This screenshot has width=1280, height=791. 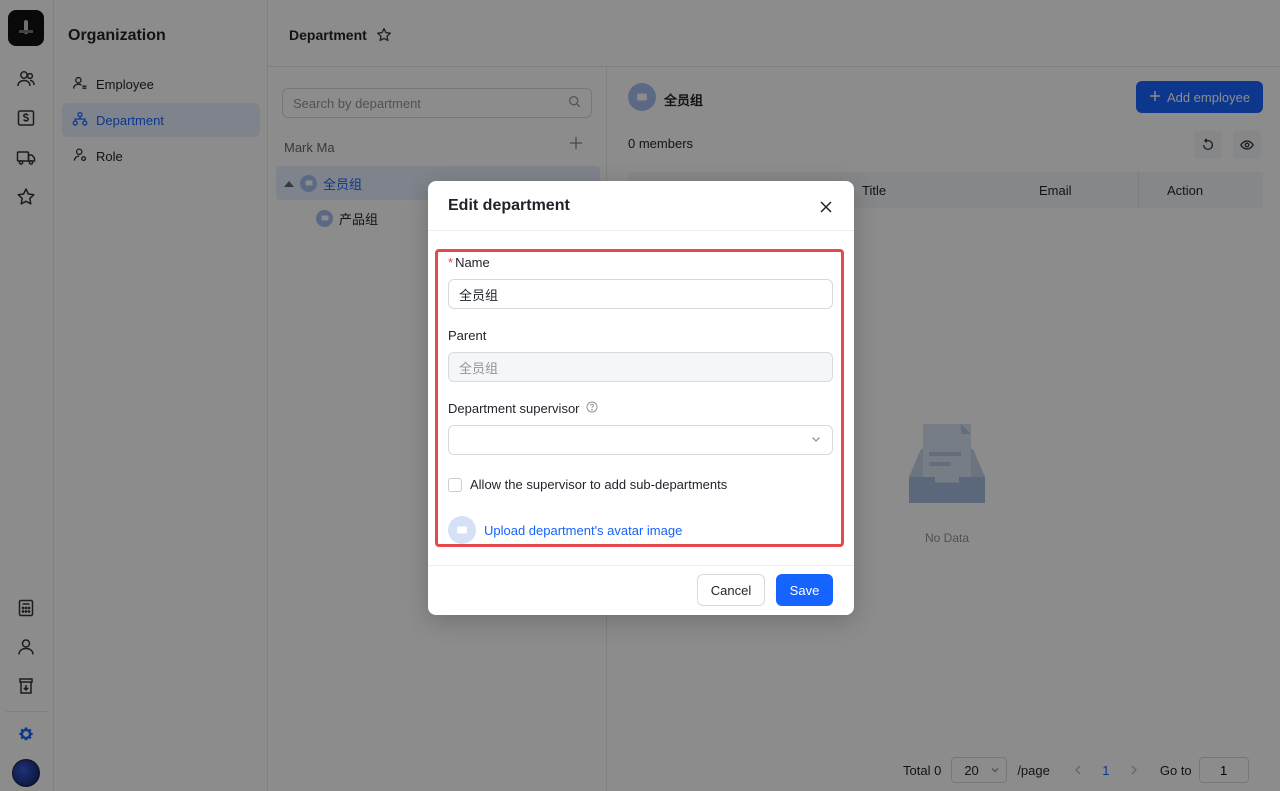 I want to click on name-label: * Name, so click(x=469, y=262).